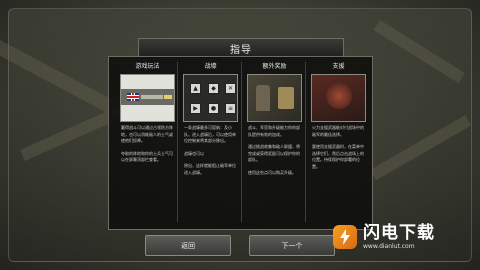 This screenshot has height=270, width=480. I want to click on column-heading: 游戏玩法, so click(147, 66).